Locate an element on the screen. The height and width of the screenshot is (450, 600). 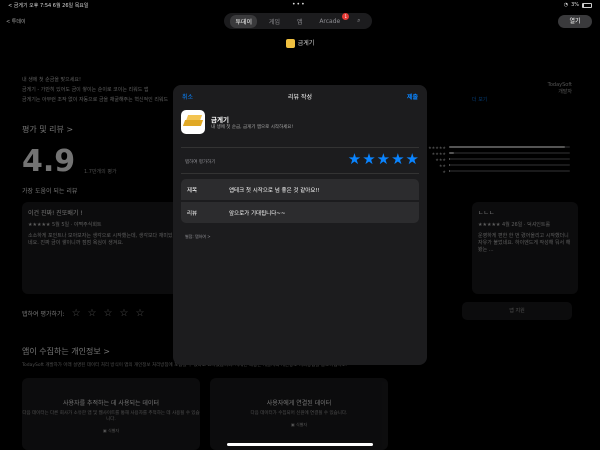
sheet-title: 리뷰 작성 is located at coordinates (300, 97).